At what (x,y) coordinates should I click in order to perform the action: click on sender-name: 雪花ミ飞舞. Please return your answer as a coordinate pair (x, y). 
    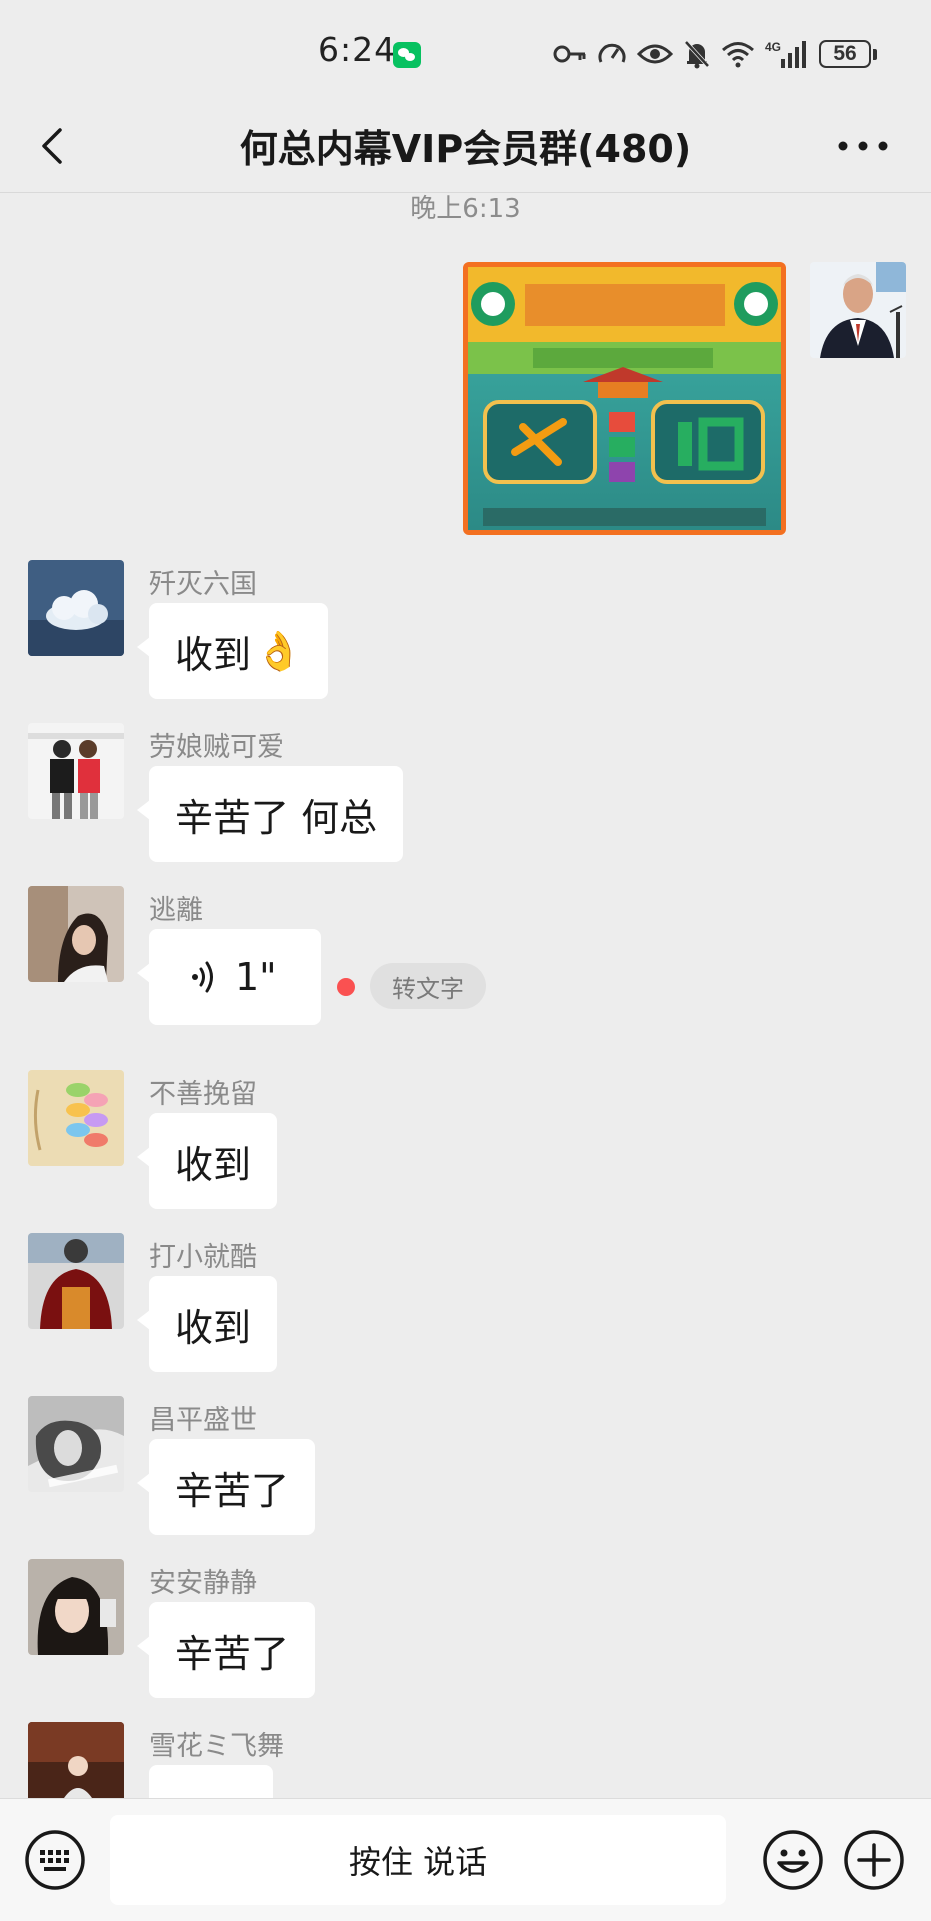
    Looking at the image, I should click on (216, 1746).